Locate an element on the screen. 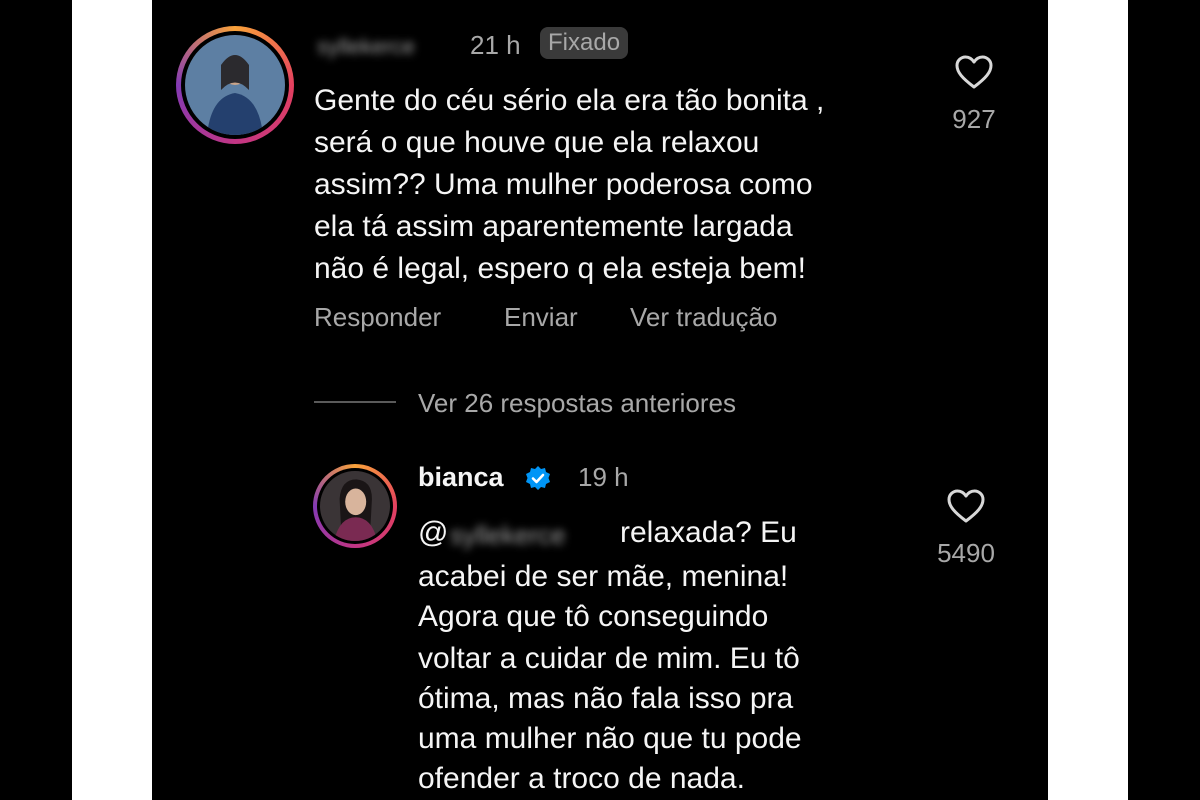  reply-text-line: Agora que tô conseguindo is located at coordinates (593, 616).